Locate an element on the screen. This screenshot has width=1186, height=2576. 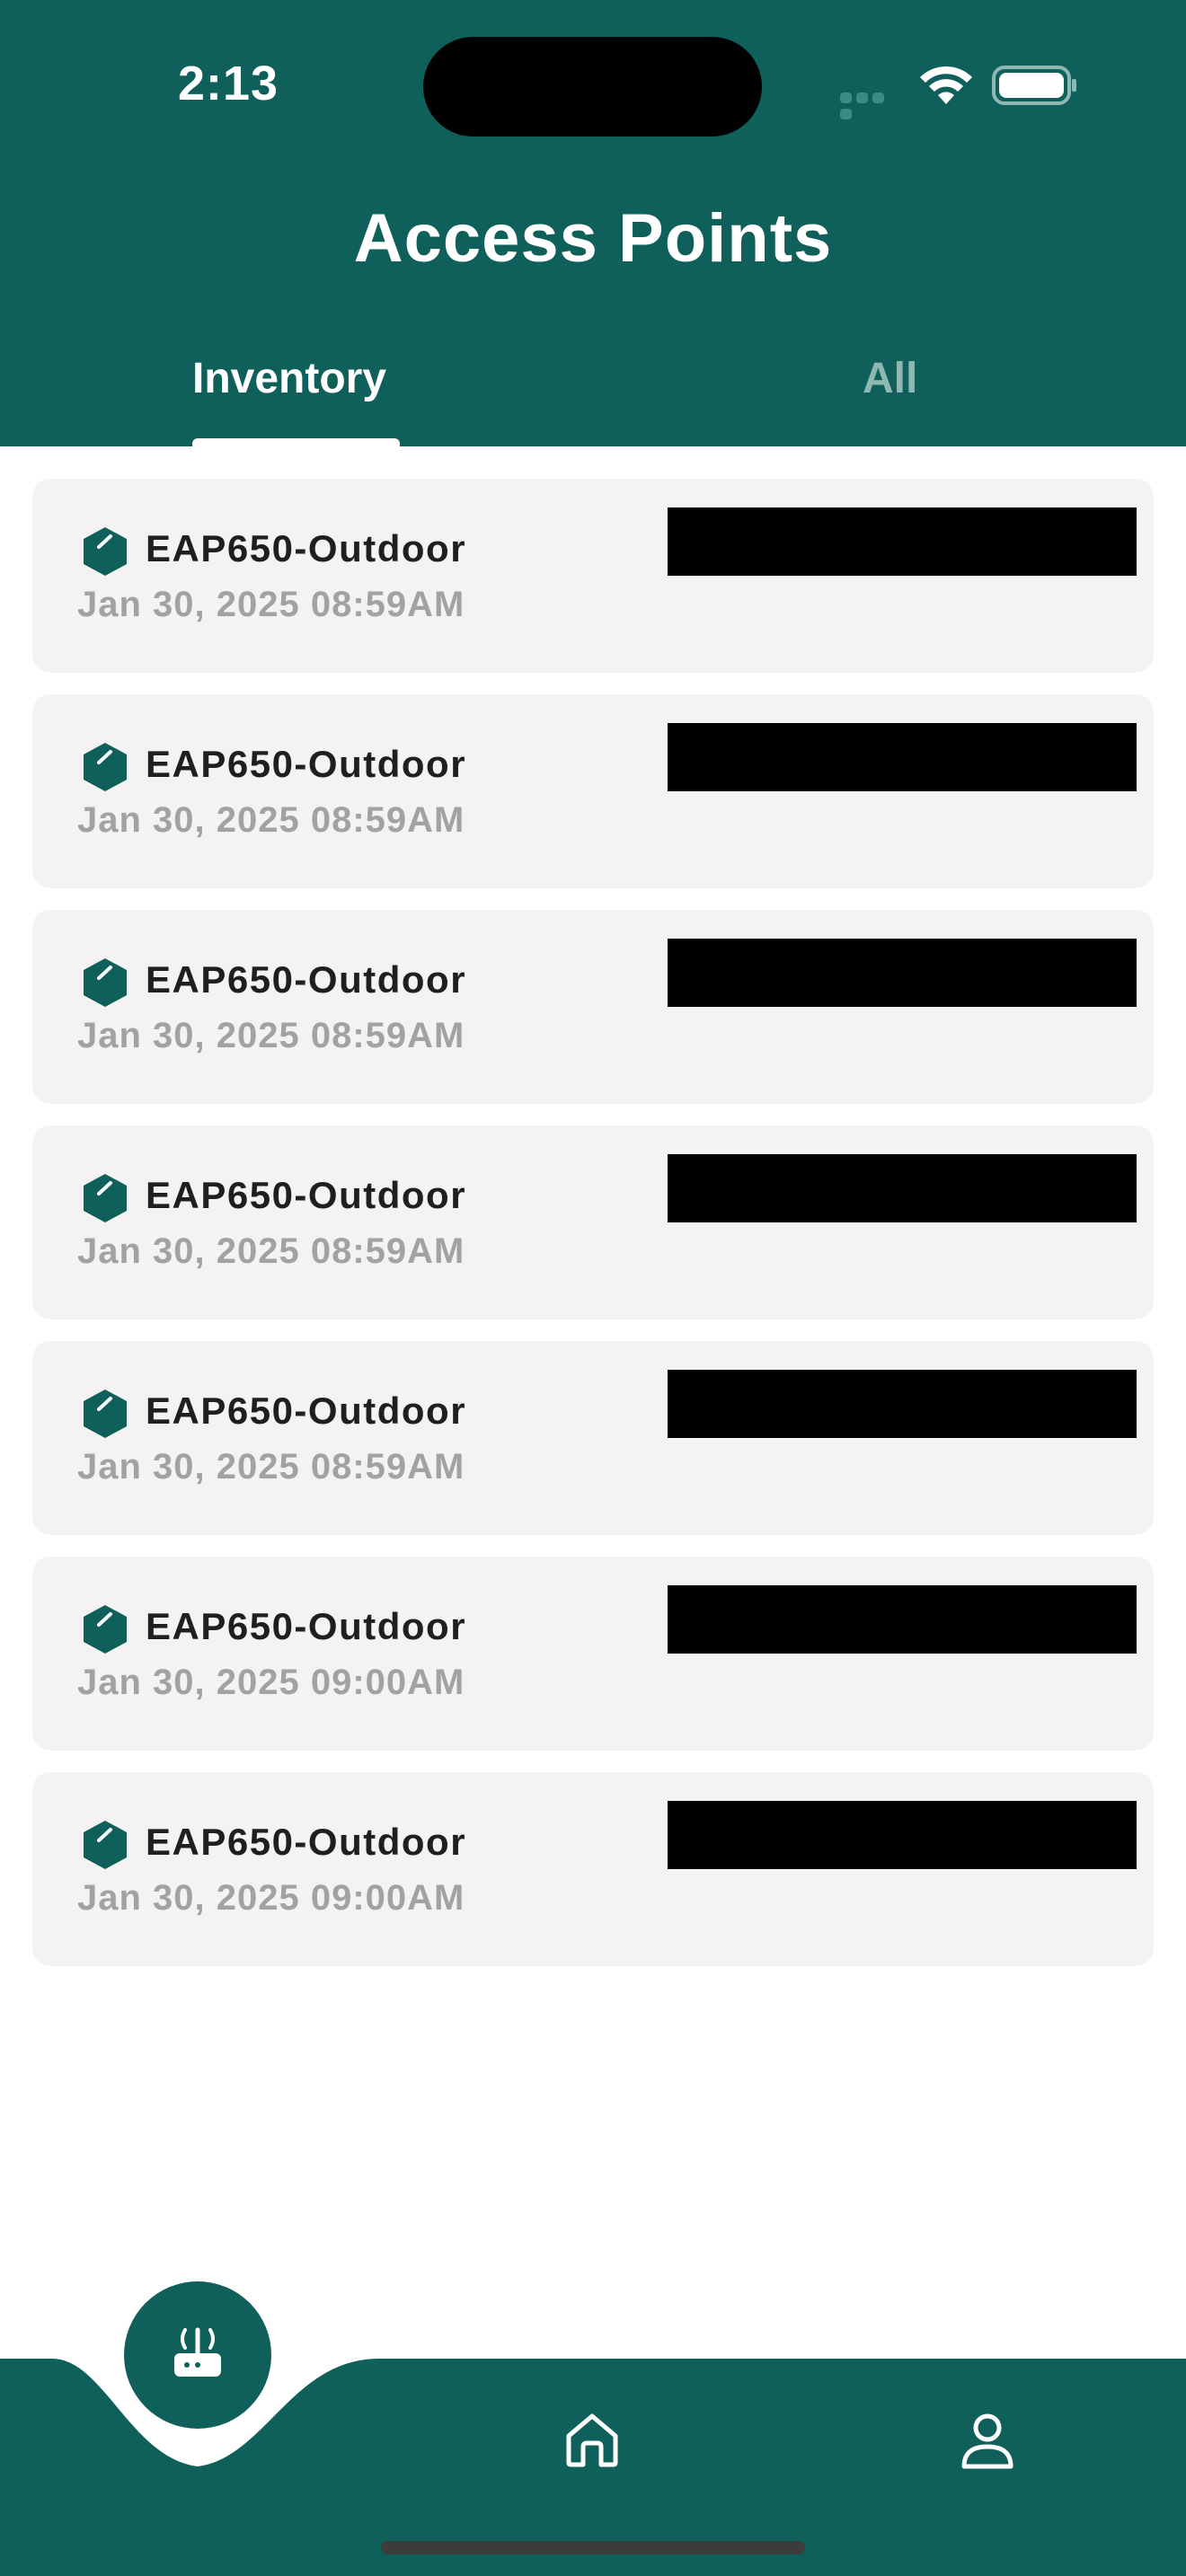
page-title: Access Points is located at coordinates (593, 238).